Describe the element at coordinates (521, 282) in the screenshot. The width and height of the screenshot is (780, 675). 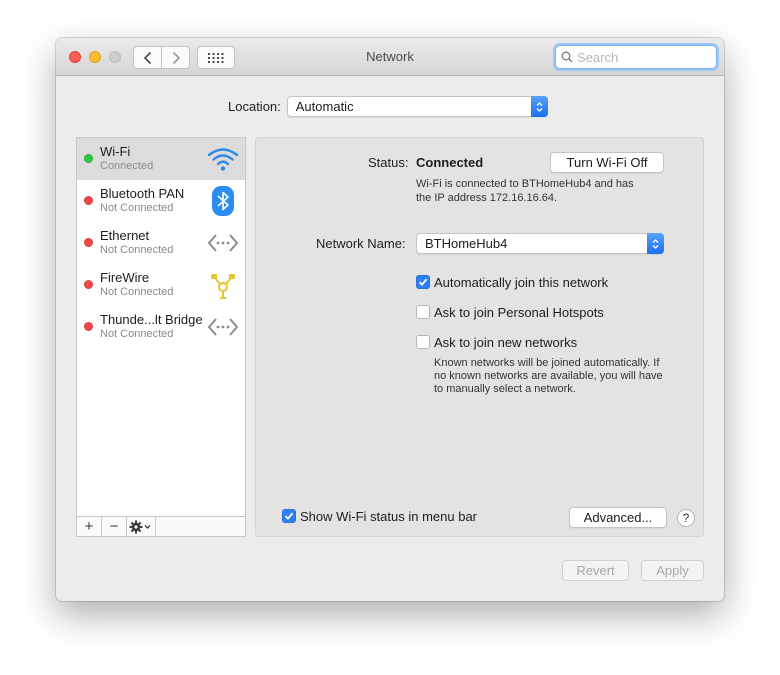
I see `auto-join-label: Automatically join this network` at that location.